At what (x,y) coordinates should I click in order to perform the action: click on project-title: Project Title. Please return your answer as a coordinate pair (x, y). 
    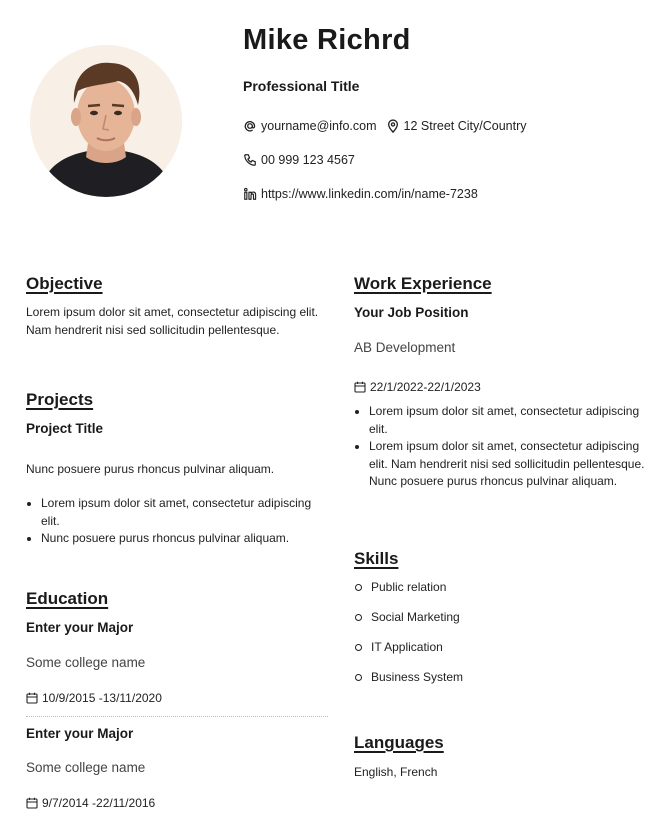
    Looking at the image, I should click on (65, 428).